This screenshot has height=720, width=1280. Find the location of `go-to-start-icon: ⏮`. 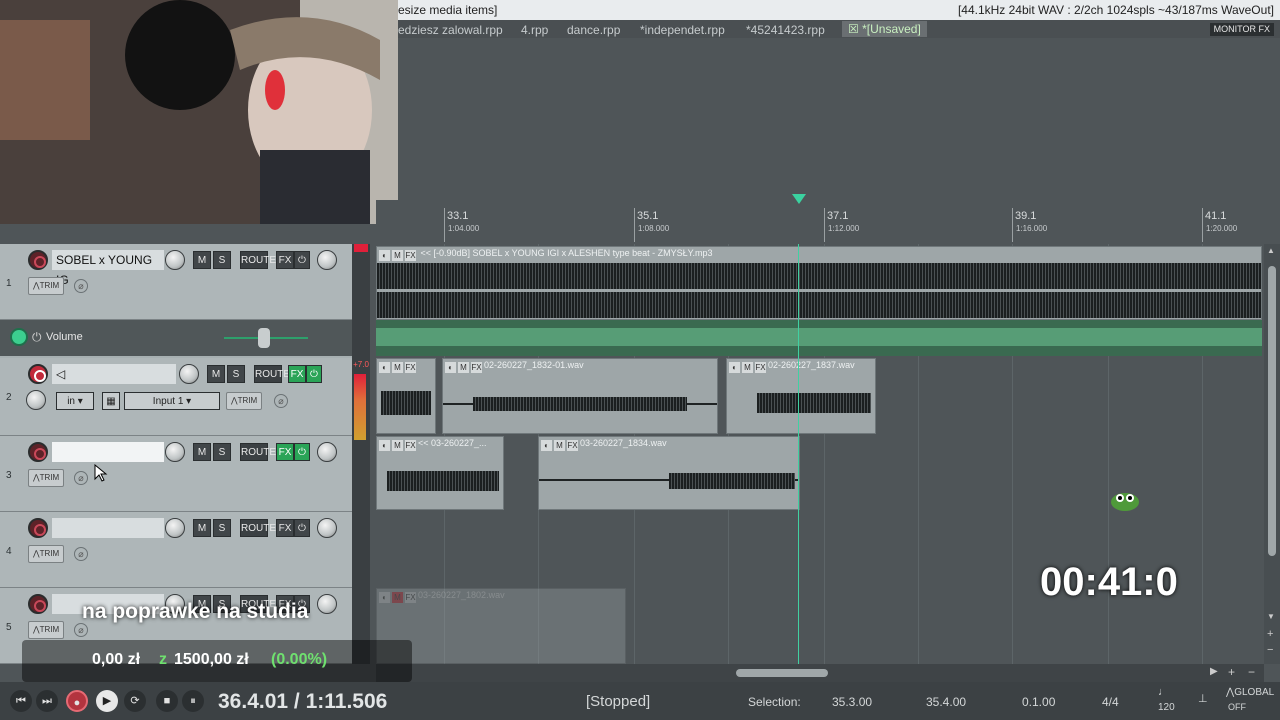

go-to-start-icon: ⏮ is located at coordinates (21, 701).